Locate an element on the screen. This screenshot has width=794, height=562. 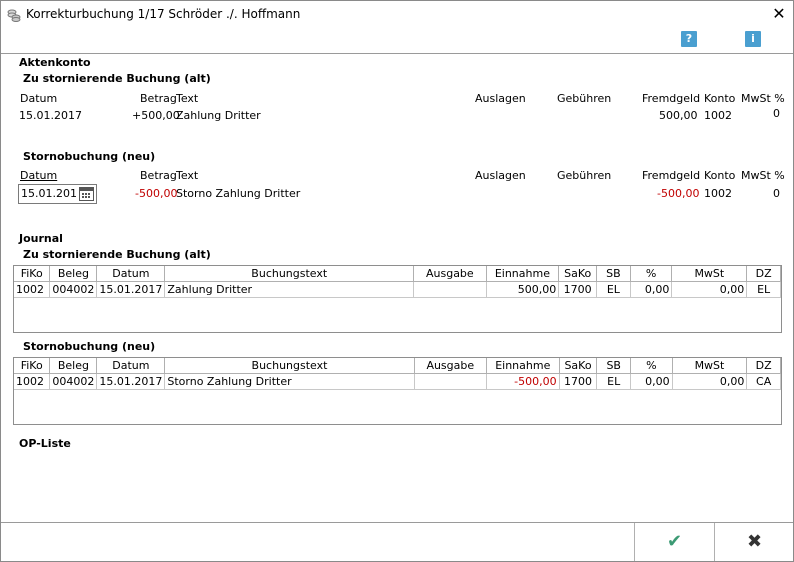
akten-new-title: Stornobuchung (neu) is located at coordinates (89, 156).